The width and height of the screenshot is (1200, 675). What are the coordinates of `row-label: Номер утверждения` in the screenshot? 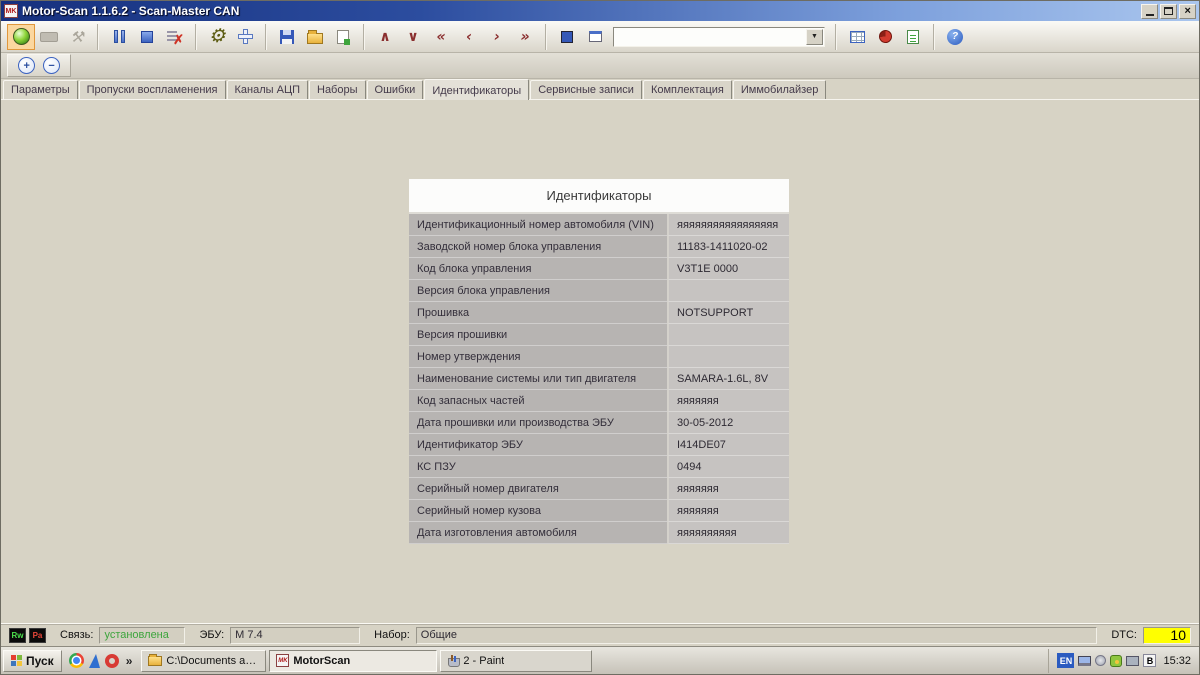 It's located at (538, 357).